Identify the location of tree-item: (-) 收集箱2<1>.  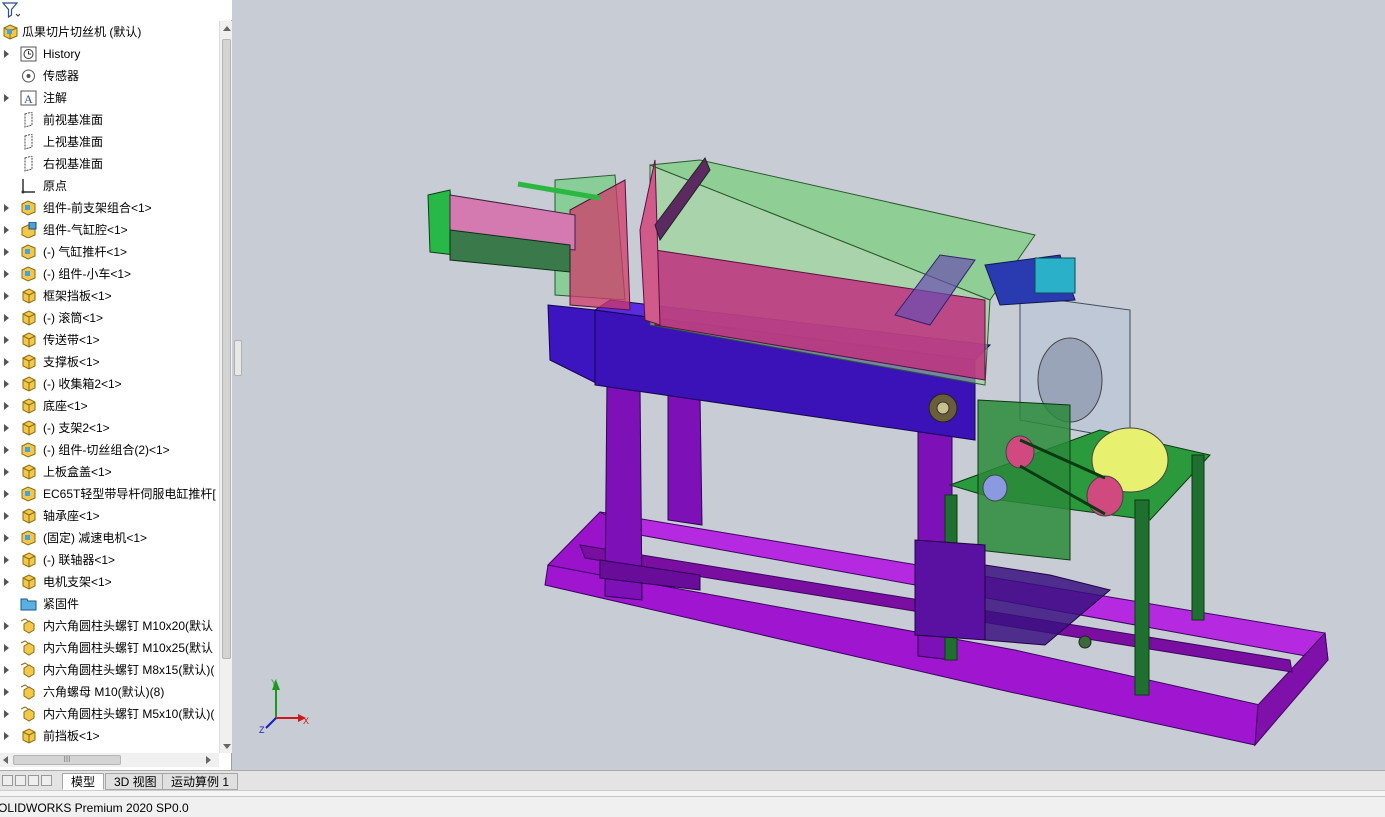
(109, 384).